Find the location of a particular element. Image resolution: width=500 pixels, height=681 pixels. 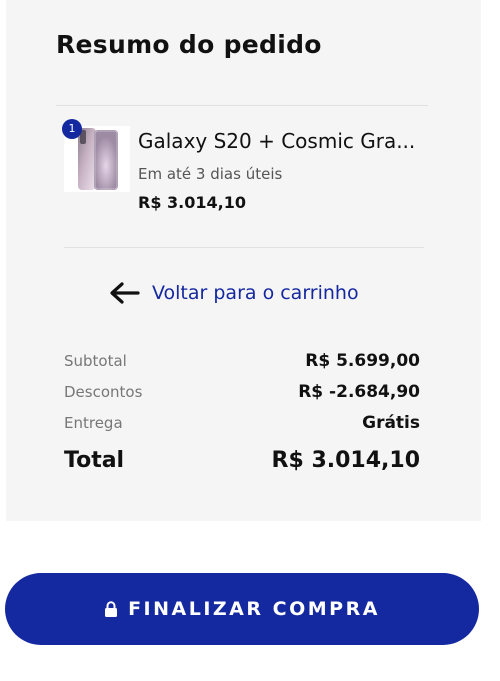

product-price: R$ 3.014,10 is located at coordinates (192, 202).